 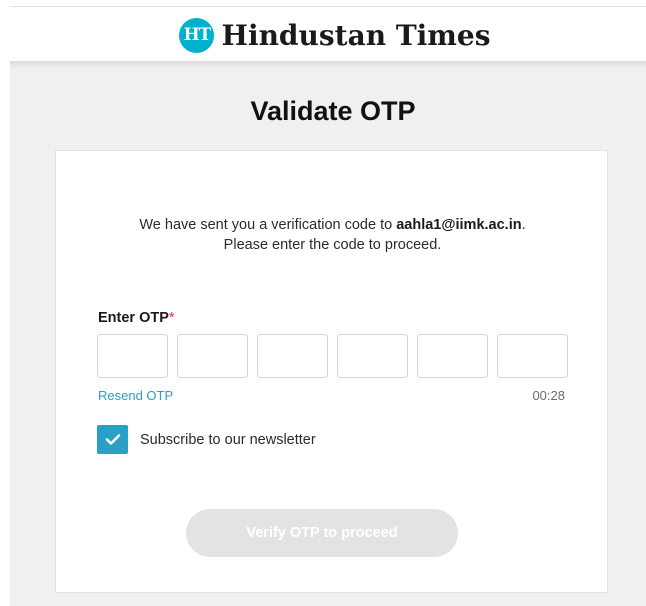 What do you see at coordinates (332, 356) in the screenshot?
I see `otp-input-group` at bounding box center [332, 356].